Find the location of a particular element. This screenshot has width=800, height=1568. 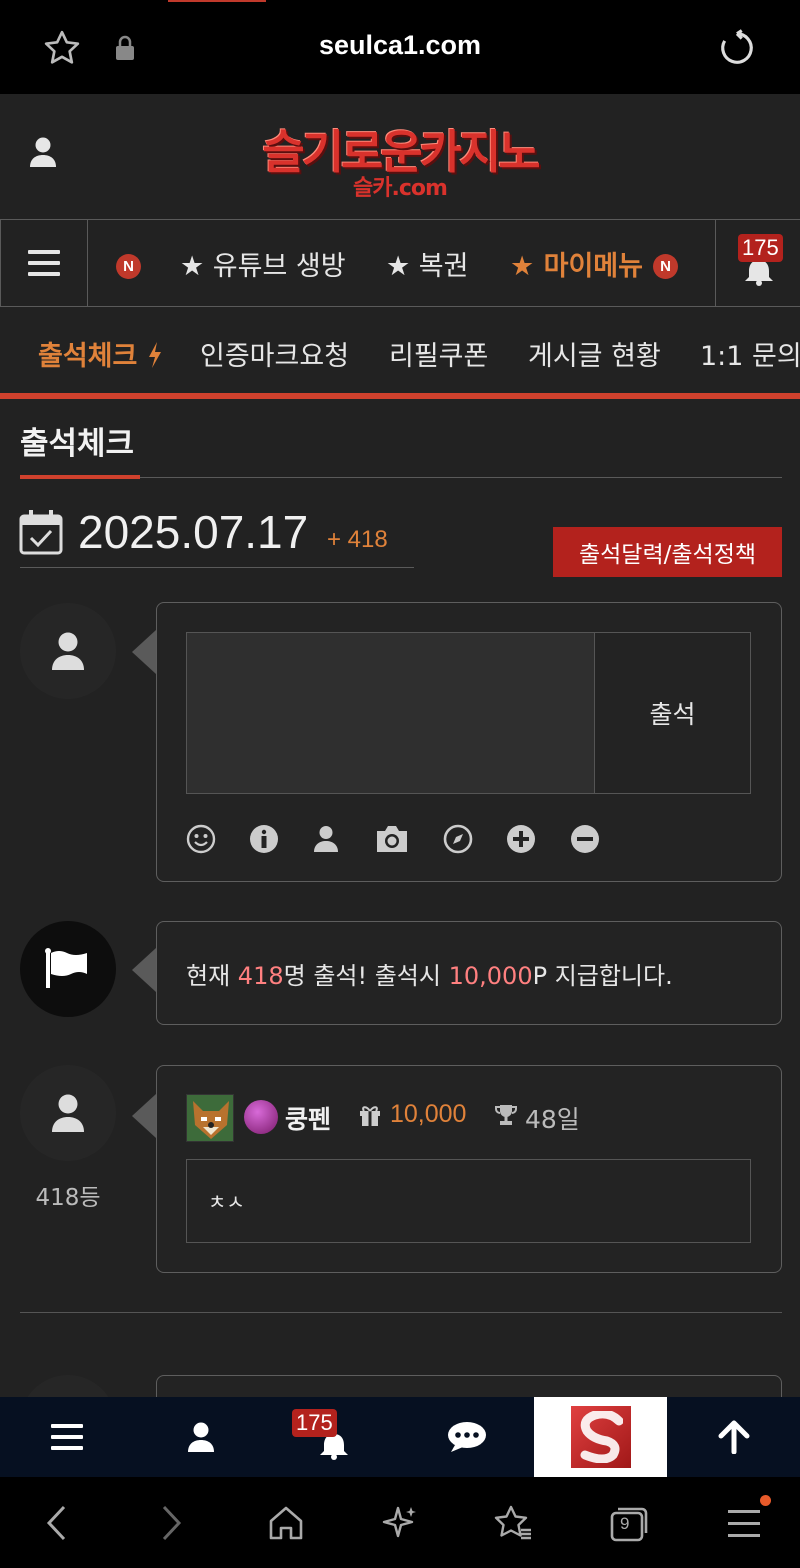

bell-icon is located at coordinates (759, 273).